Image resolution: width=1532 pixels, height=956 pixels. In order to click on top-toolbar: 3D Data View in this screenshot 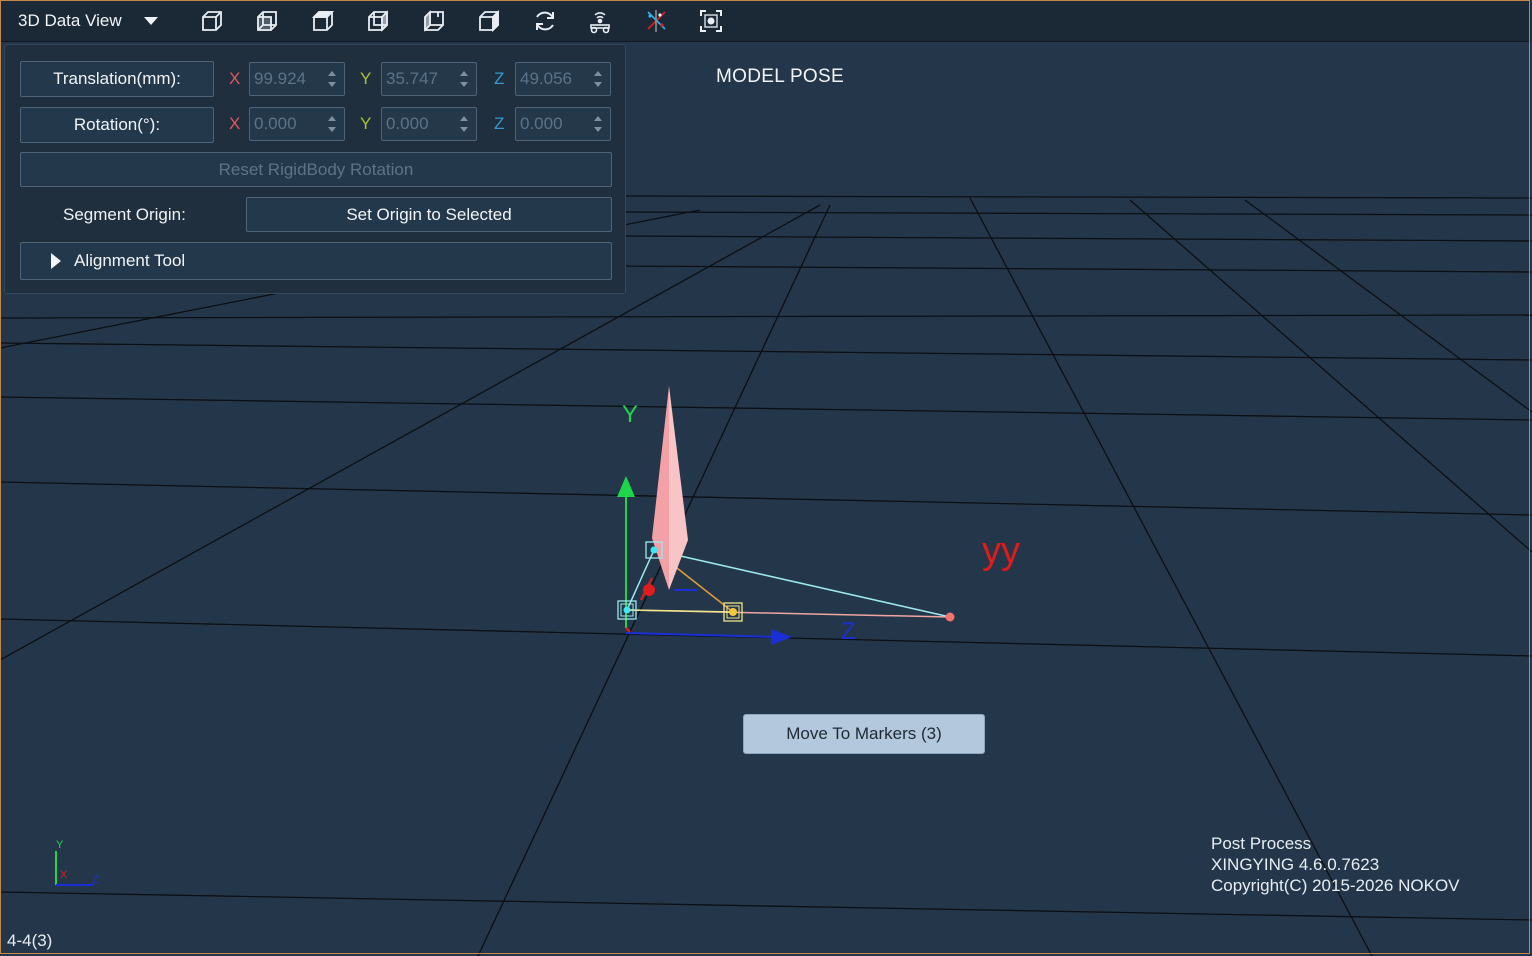, I will do `click(766, 21)`.